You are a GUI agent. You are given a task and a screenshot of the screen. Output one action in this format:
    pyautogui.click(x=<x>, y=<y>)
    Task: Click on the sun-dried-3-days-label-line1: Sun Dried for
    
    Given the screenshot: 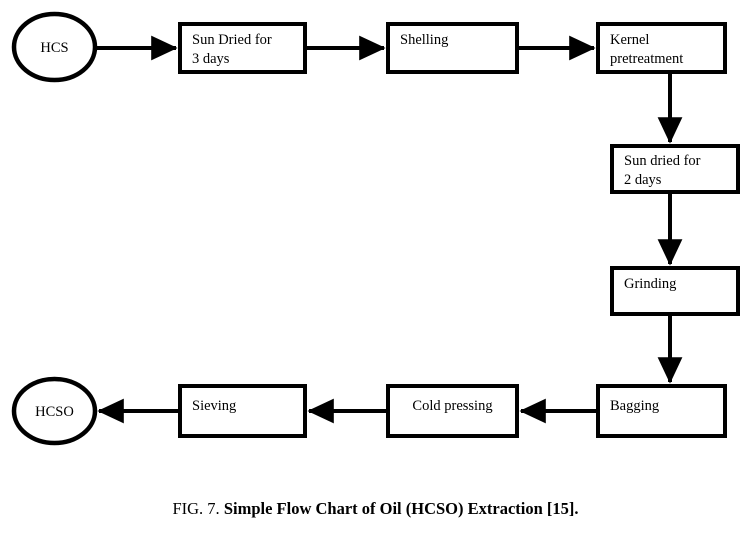 What is the action you would take?
    pyautogui.click(x=232, y=40)
    